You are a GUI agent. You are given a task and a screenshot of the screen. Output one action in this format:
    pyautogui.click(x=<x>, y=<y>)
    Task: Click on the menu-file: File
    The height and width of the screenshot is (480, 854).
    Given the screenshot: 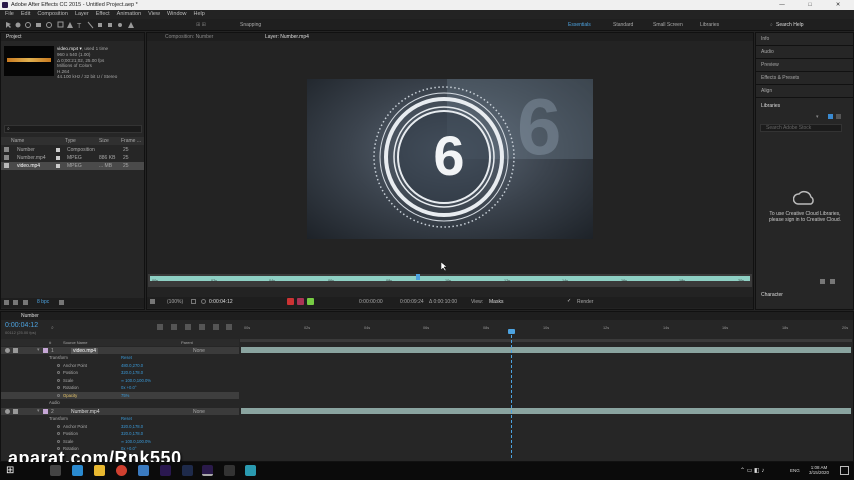 What is the action you would take?
    pyautogui.click(x=9, y=14)
    